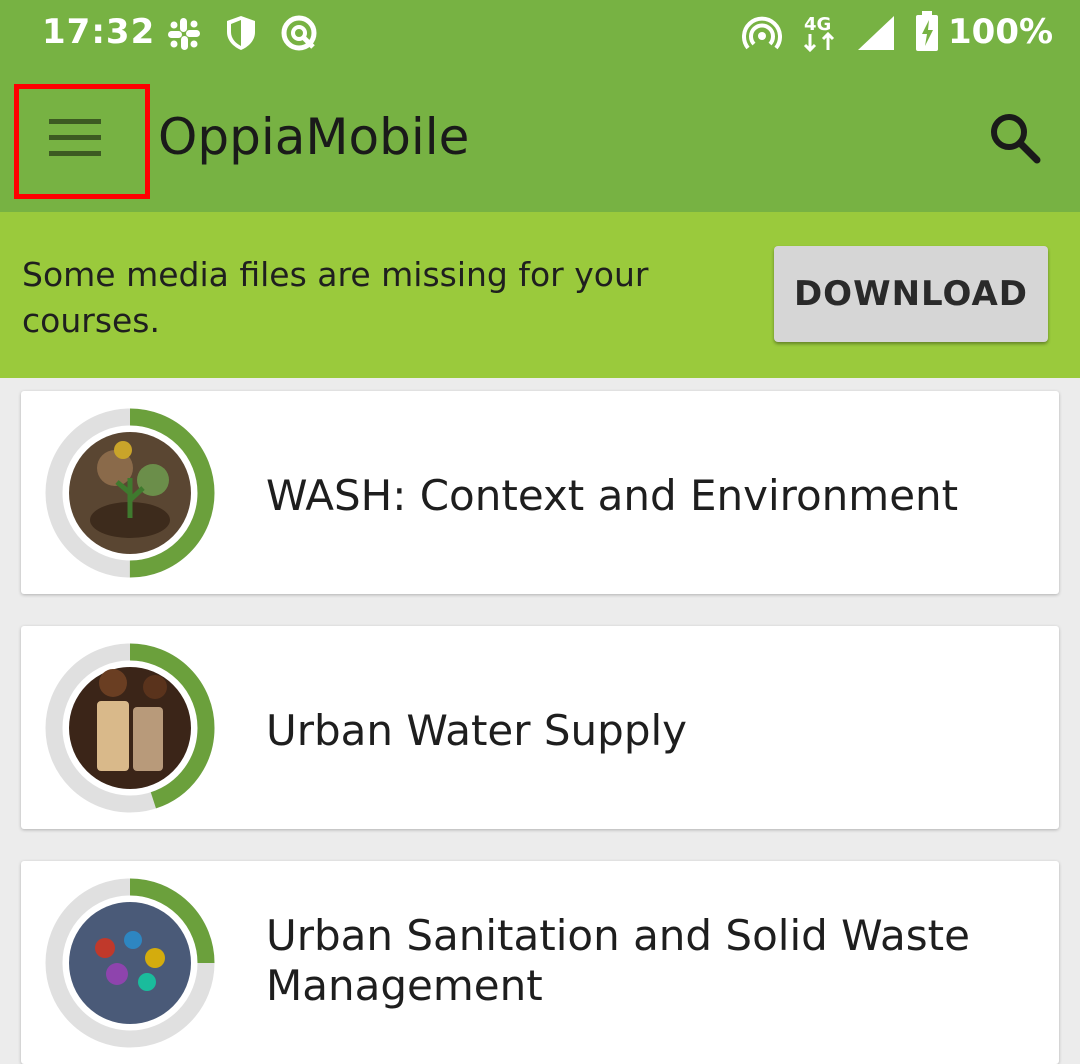 The height and width of the screenshot is (1064, 1080). I want to click on signal-icon, so click(876, 33).